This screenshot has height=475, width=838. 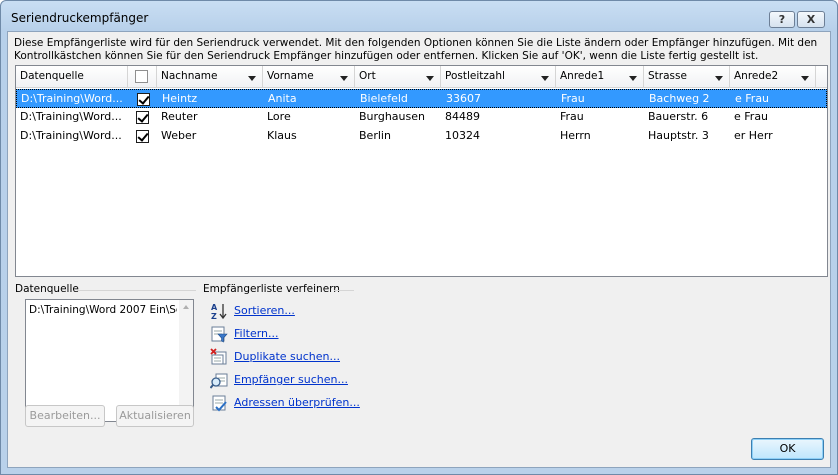 I want to click on cell-plz: 84489, so click(x=462, y=116).